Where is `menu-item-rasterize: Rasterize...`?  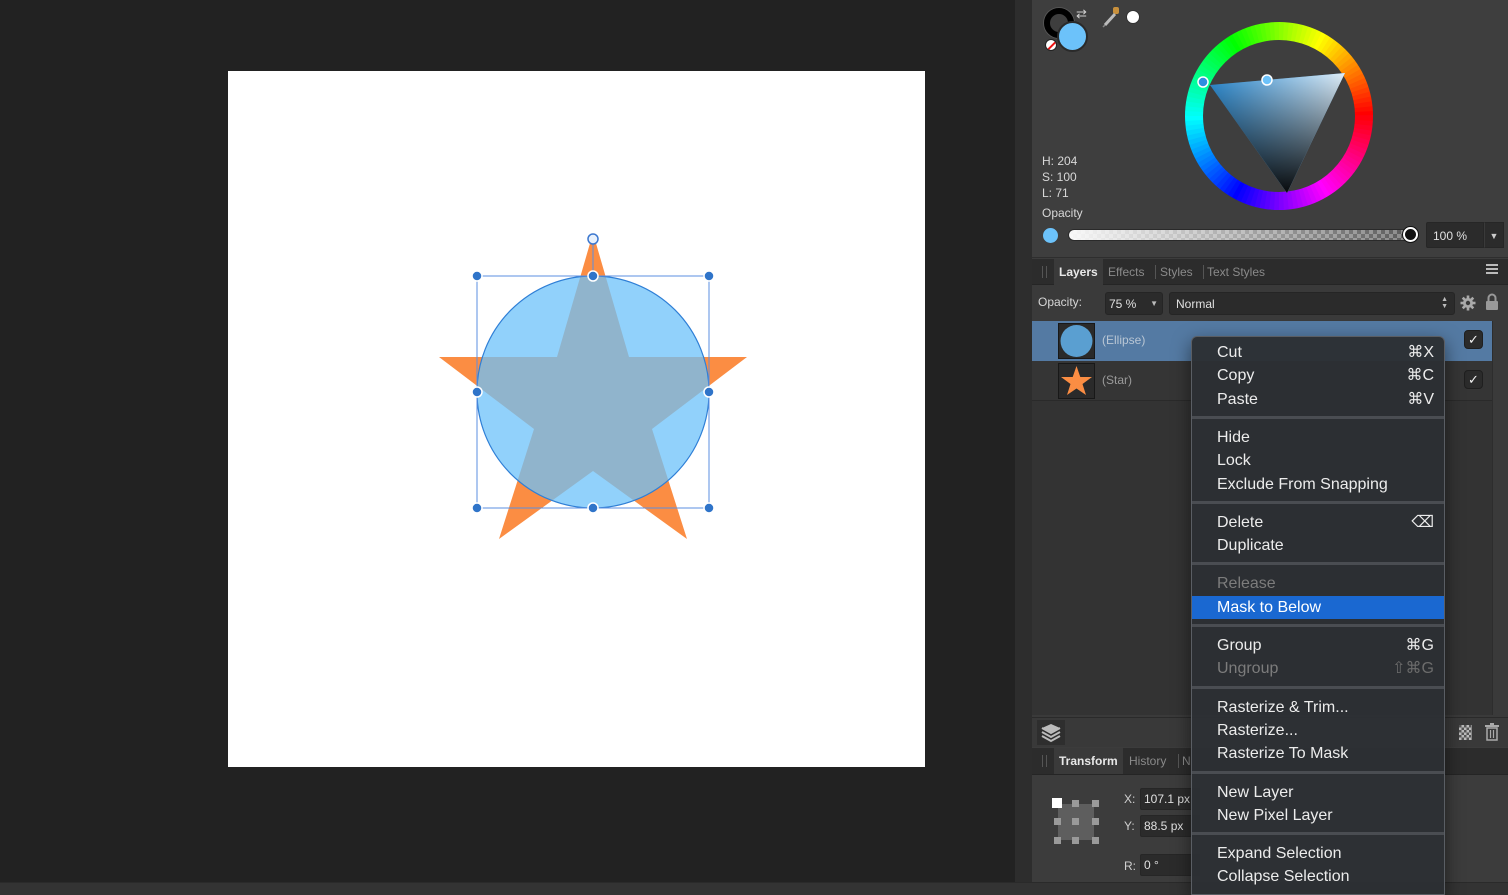 menu-item-rasterize: Rasterize... is located at coordinates (1318, 730).